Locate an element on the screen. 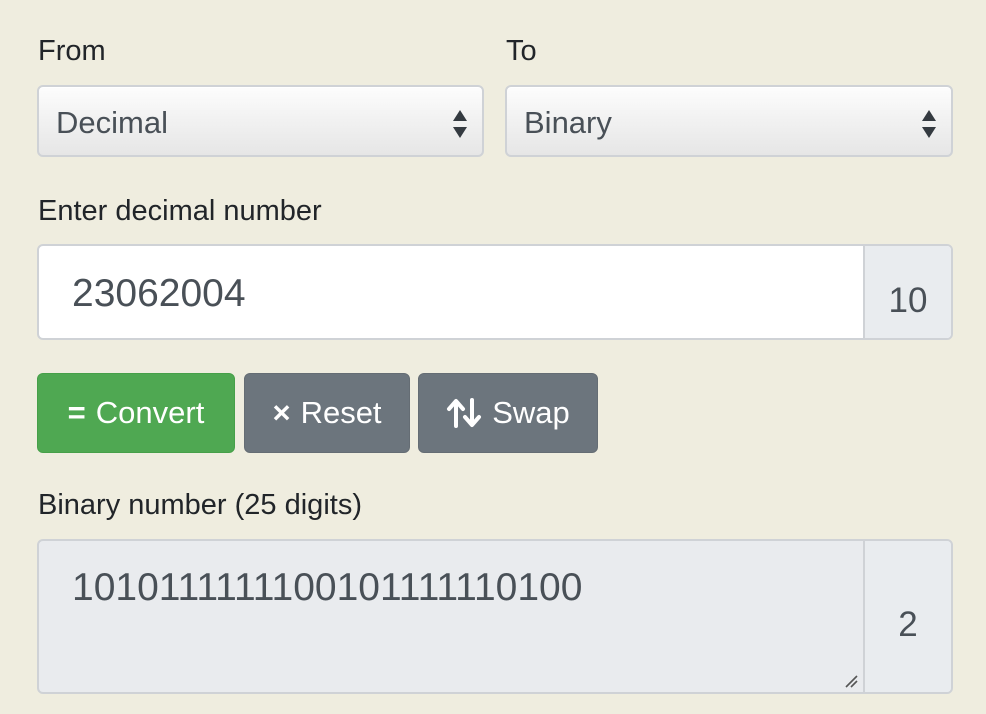 This screenshot has width=986, height=714. input-base-addon: 10 is located at coordinates (907, 292).